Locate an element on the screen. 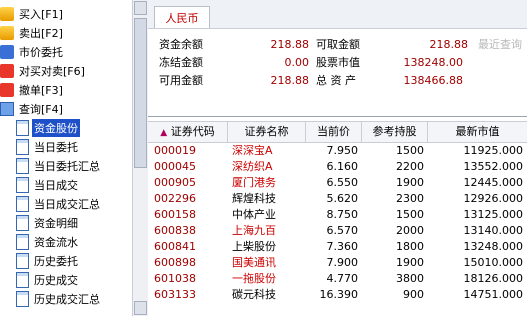  col-market-value: 最新市值 is located at coordinates (477, 132).